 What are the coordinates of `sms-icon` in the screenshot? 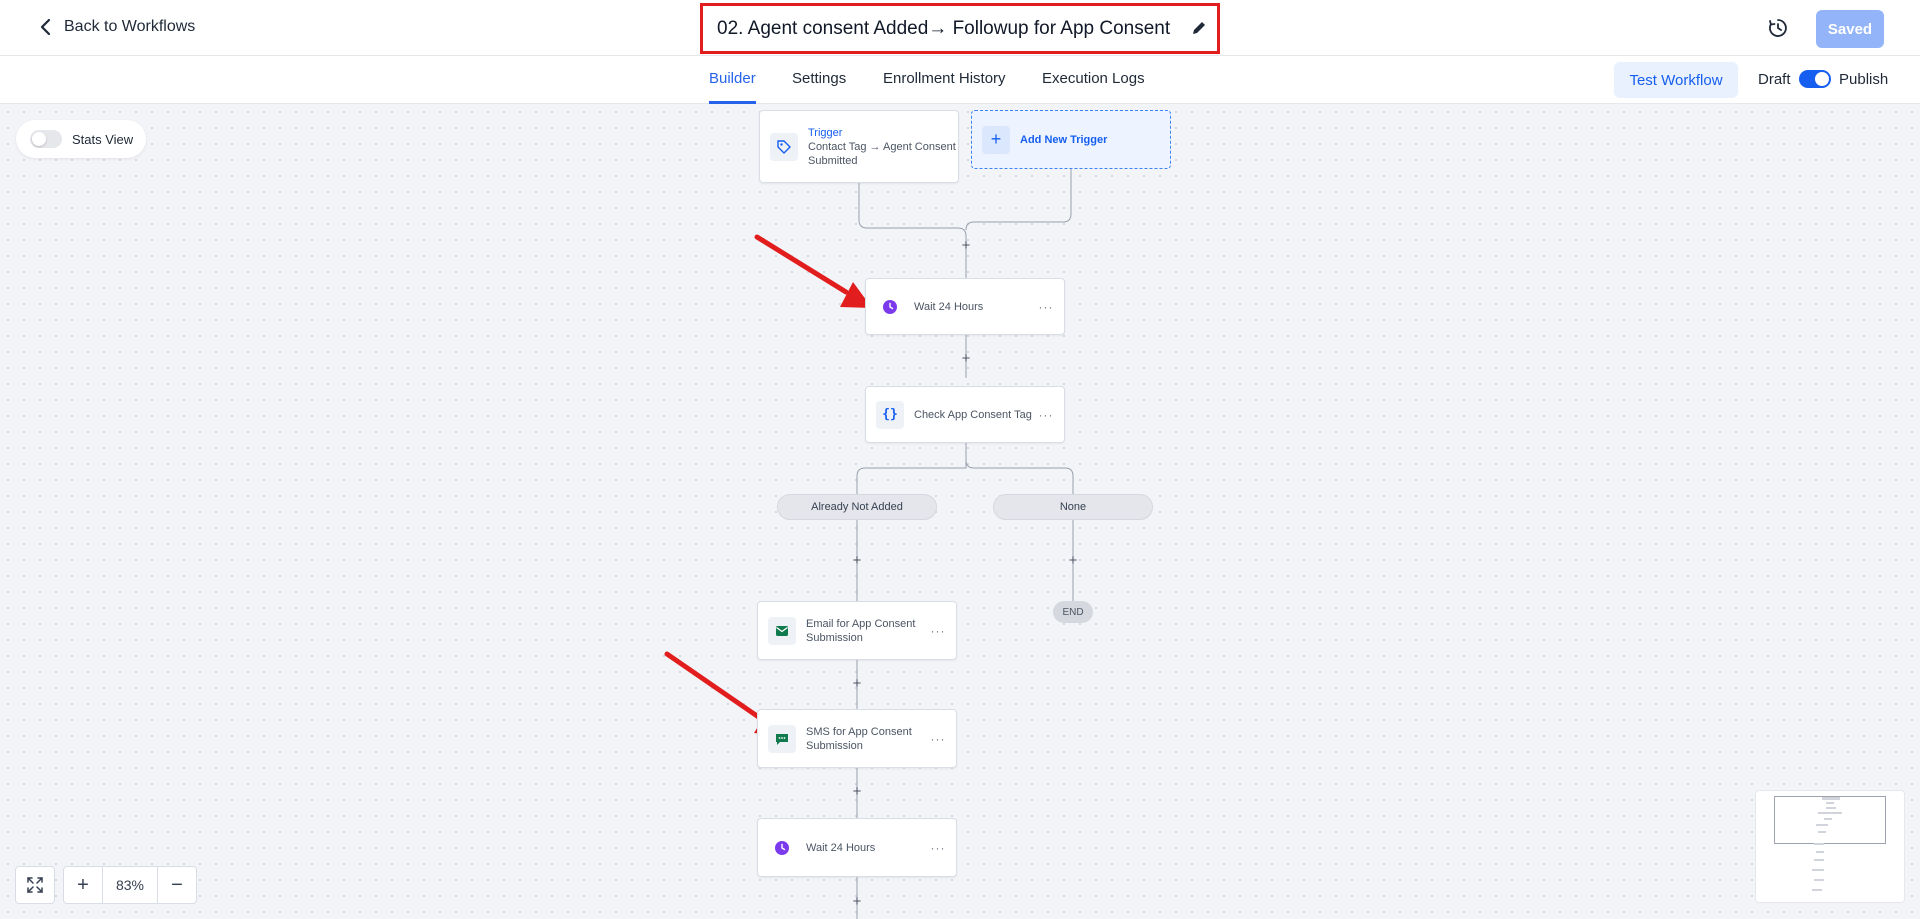 It's located at (782, 738).